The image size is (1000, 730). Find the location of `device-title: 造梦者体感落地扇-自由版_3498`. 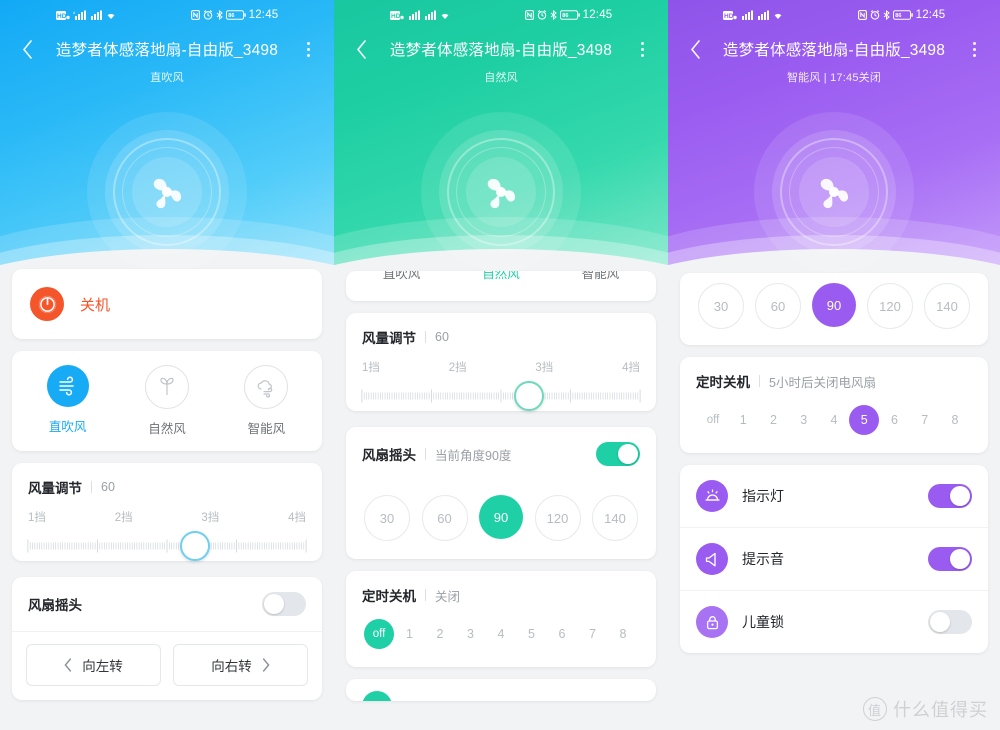

device-title: 造梦者体感落地扇-自由版_3498 is located at coordinates (834, 50).